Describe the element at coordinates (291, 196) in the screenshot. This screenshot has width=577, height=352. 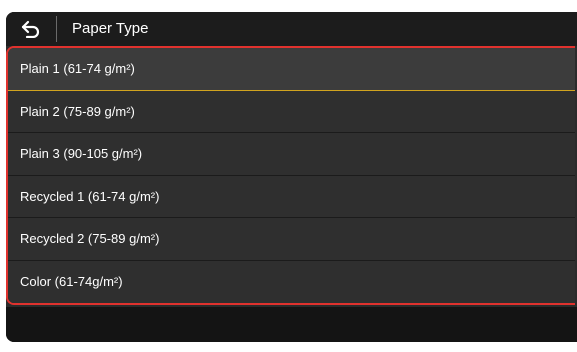
I see `paper-type-item-recycled-1: Recycled 1 (61-74 g/m²)` at that location.